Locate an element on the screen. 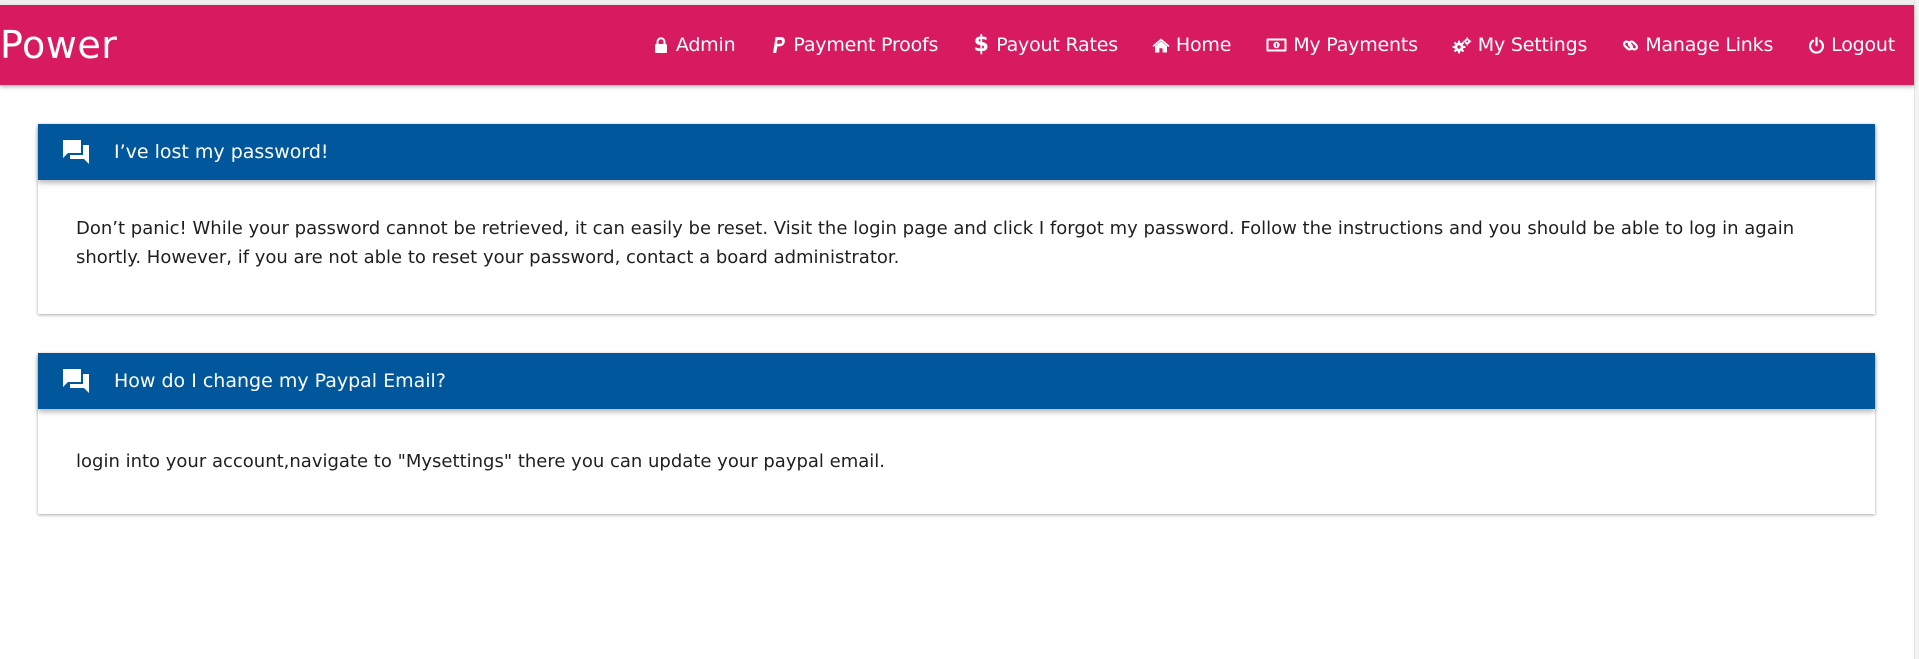  nav-item-label: My Payments is located at coordinates (1355, 45).